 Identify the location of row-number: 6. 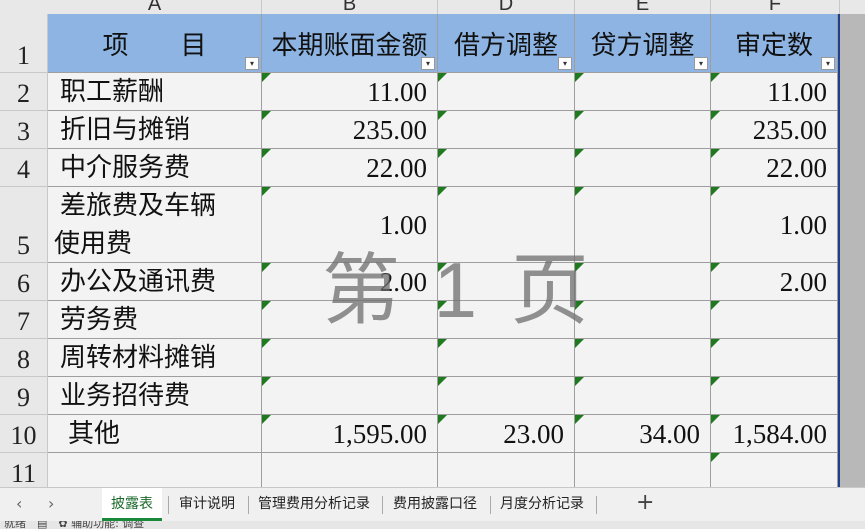
(24, 282).